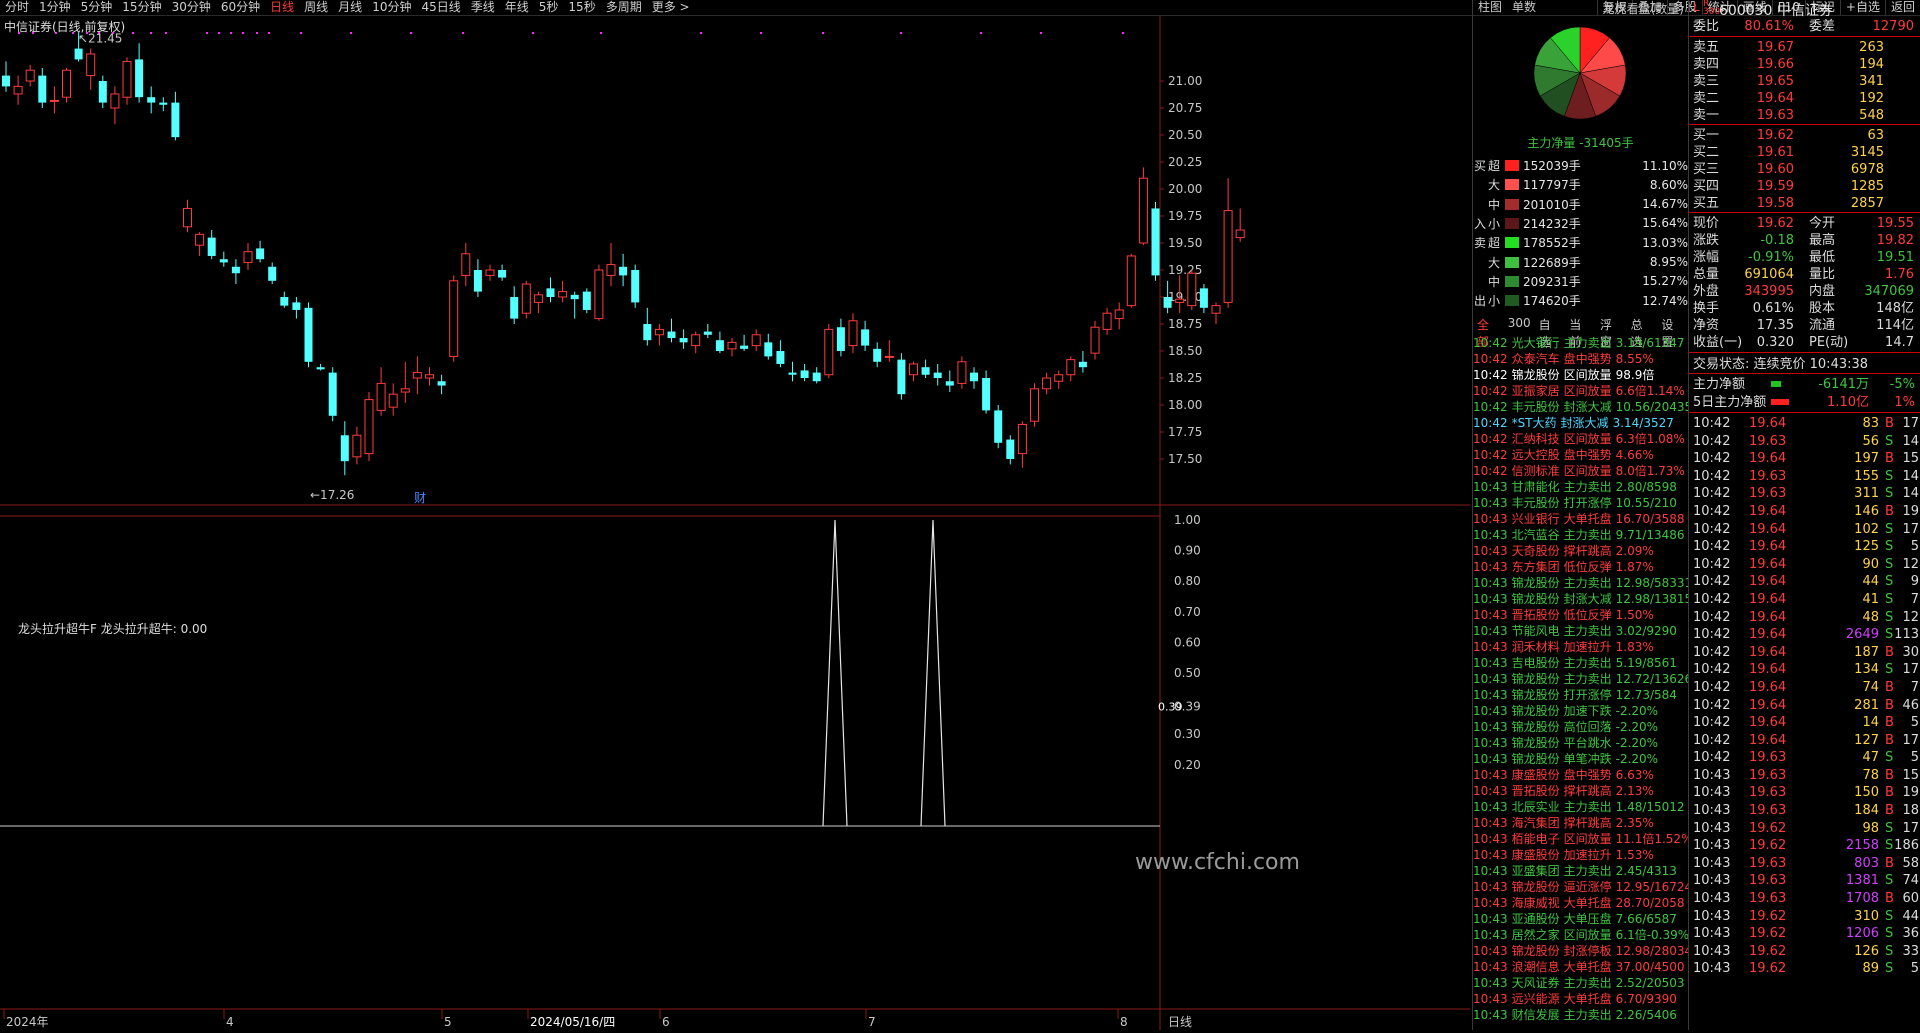 The height and width of the screenshot is (1033, 1920). Describe the element at coordinates (141, 7) in the screenshot. I see `period-tab: 15分钟` at that location.